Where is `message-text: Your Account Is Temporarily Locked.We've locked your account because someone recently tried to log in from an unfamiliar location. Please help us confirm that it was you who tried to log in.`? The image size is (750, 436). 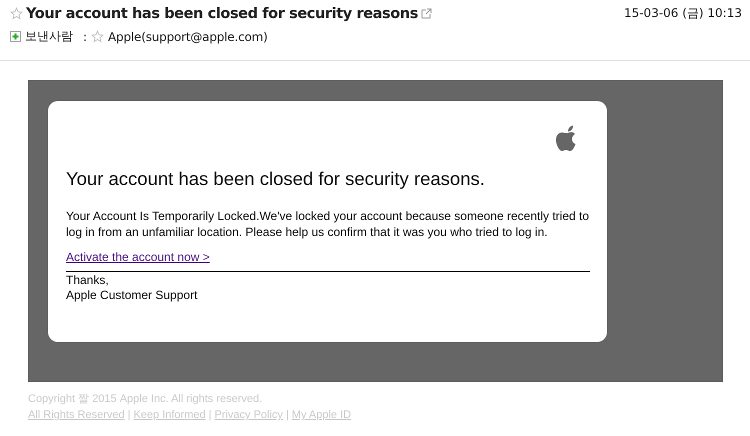 message-text: Your Account Is Temporarily Locked.We've locked your account because someone recently tried to log in from an unfamiliar location. Please help us confirm that it was you who tried to log in. is located at coordinates (328, 224).